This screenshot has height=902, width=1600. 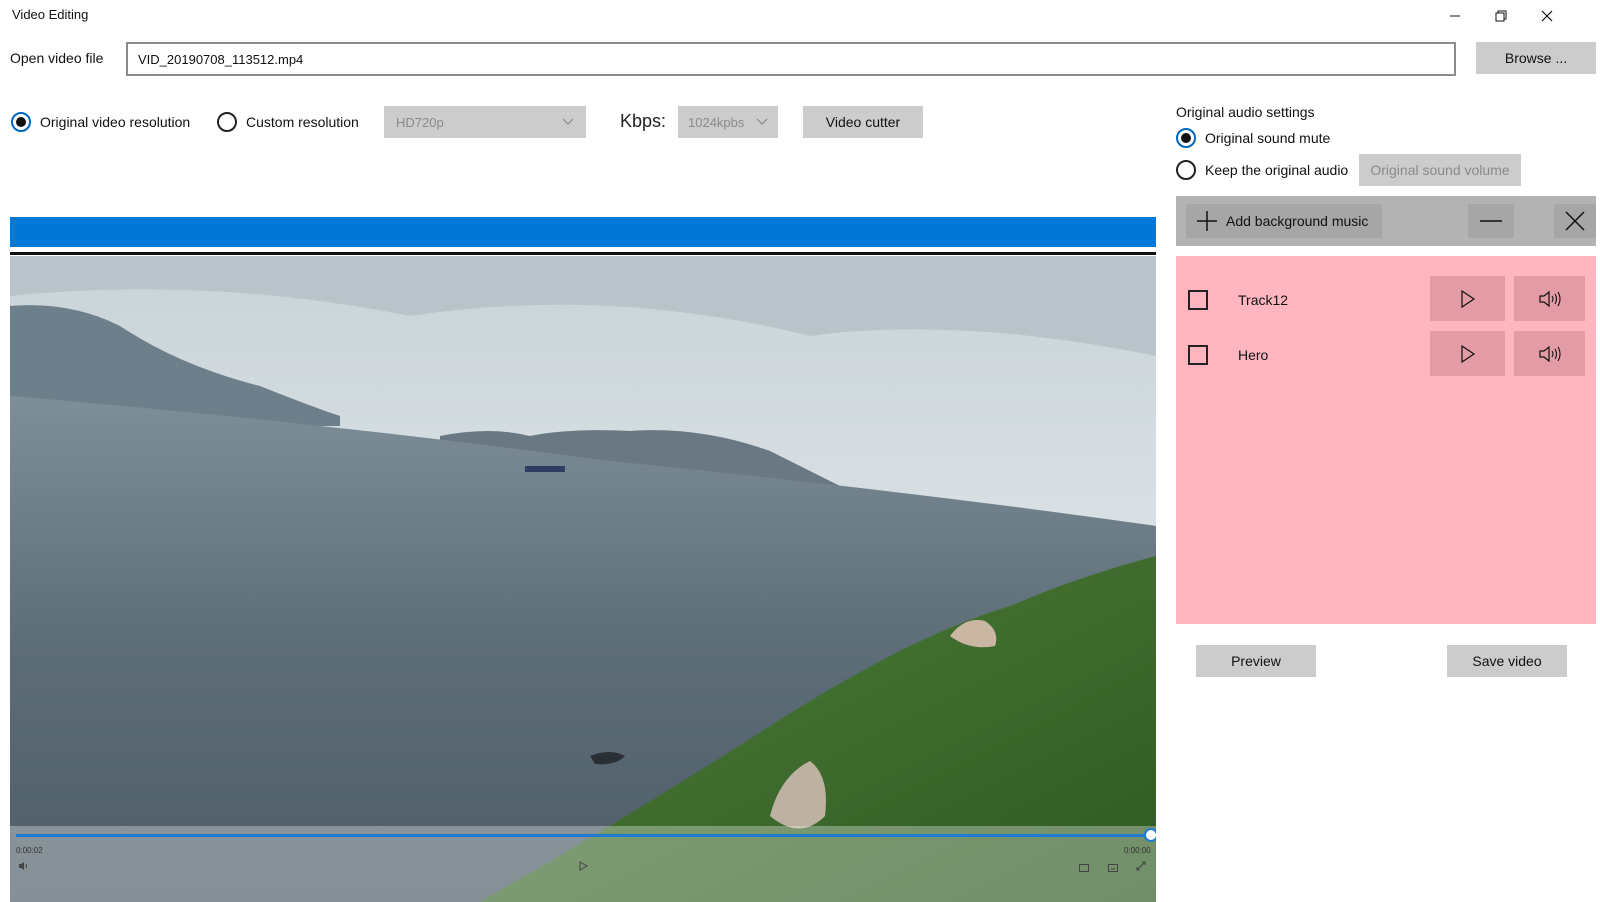 What do you see at coordinates (583, 232) in the screenshot?
I see `timeline-bar` at bounding box center [583, 232].